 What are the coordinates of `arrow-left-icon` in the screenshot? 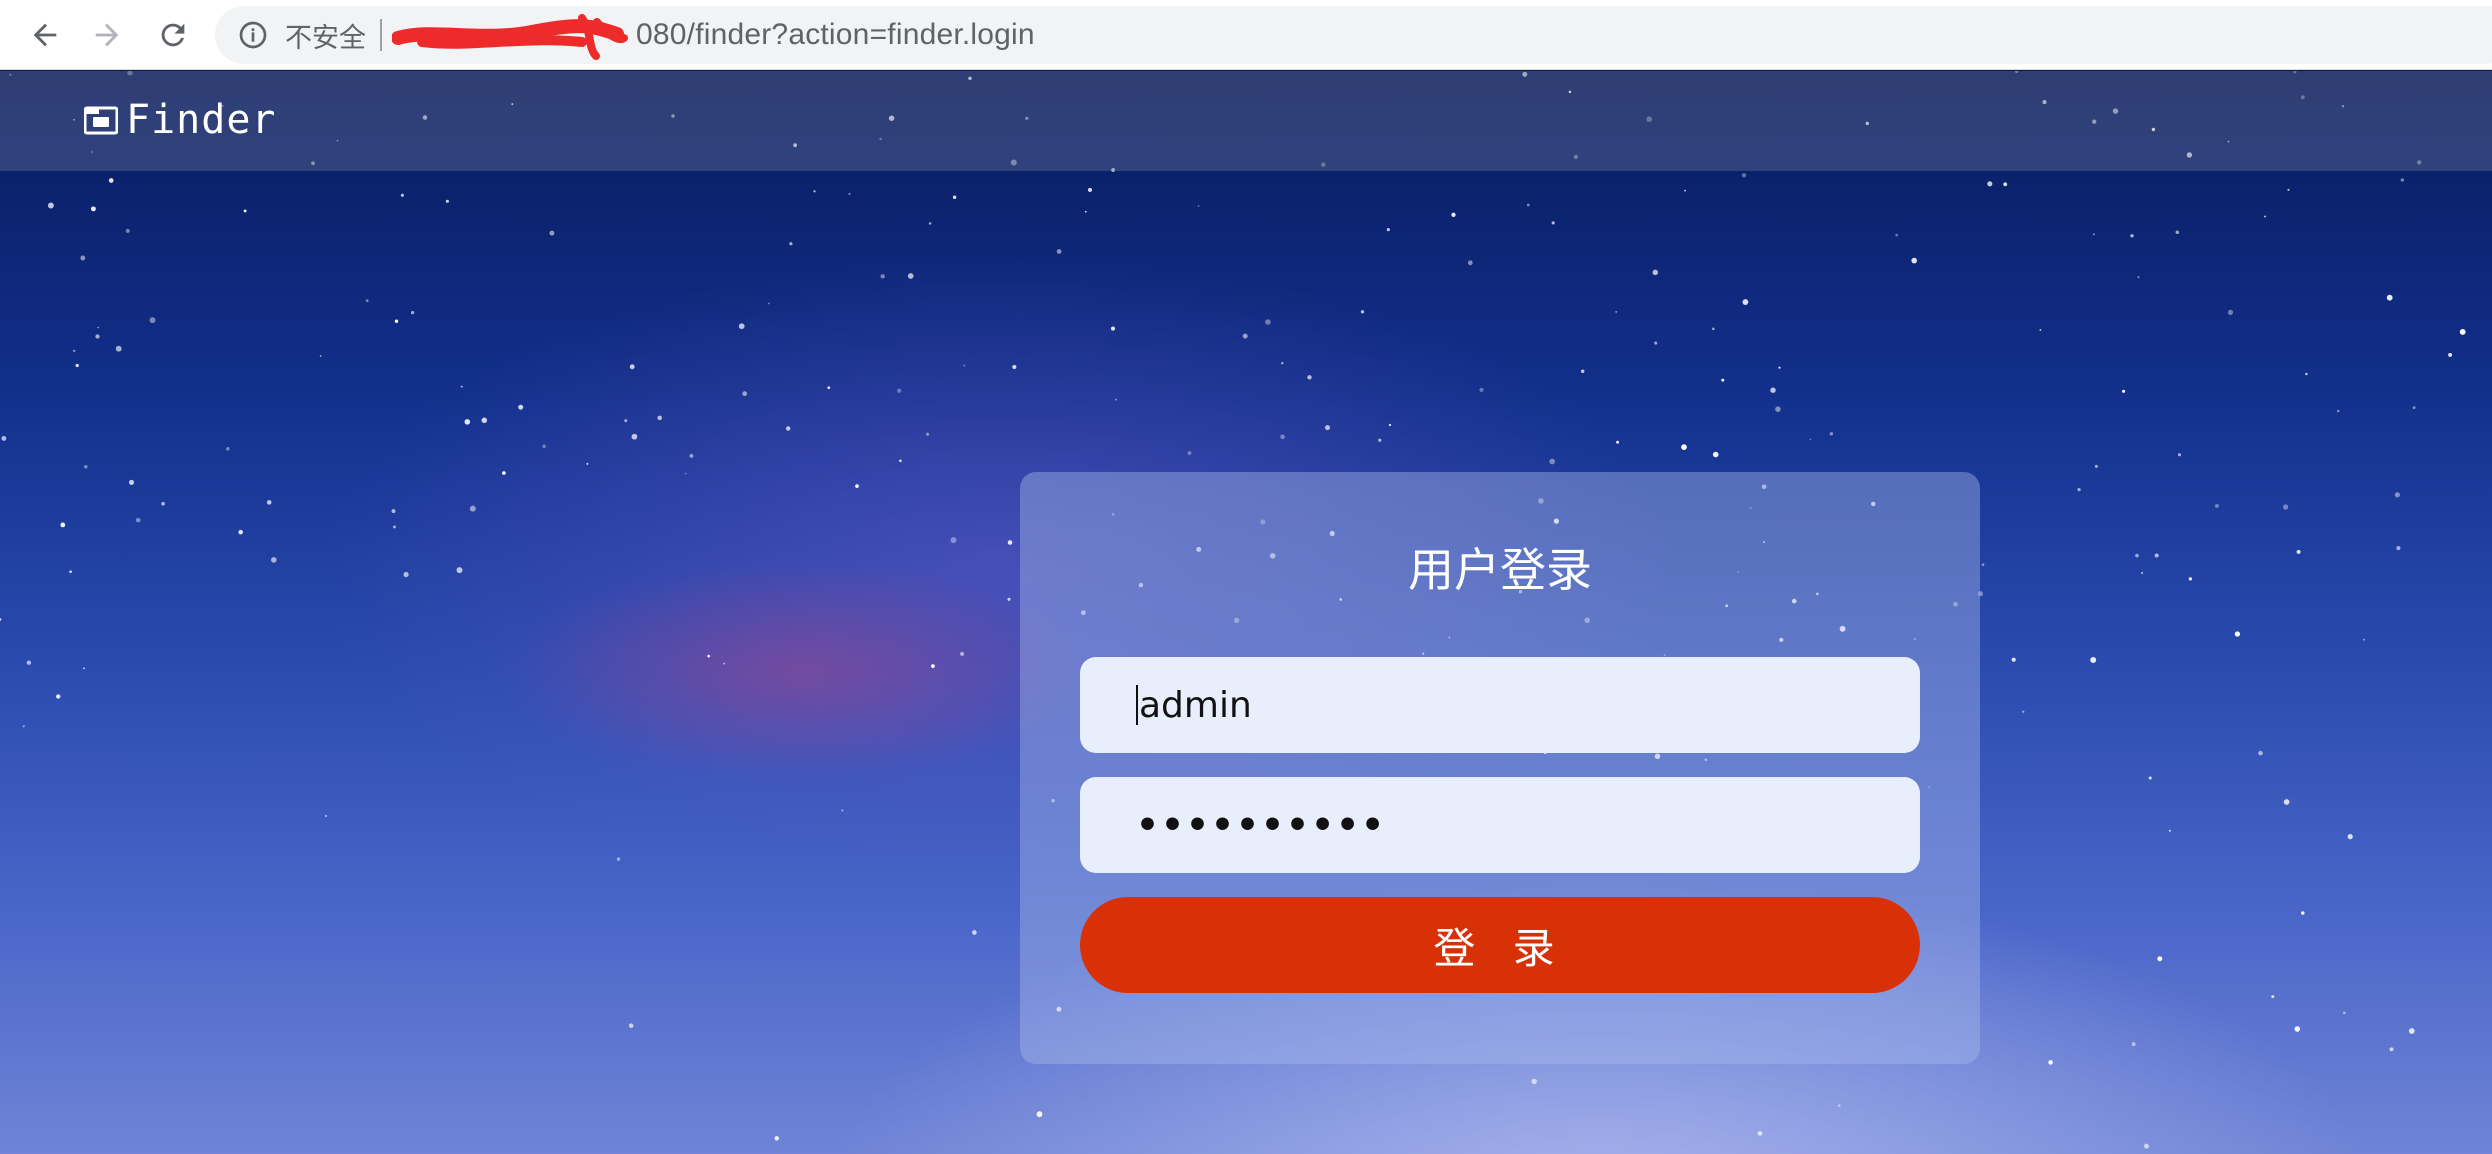 It's located at (45, 35).